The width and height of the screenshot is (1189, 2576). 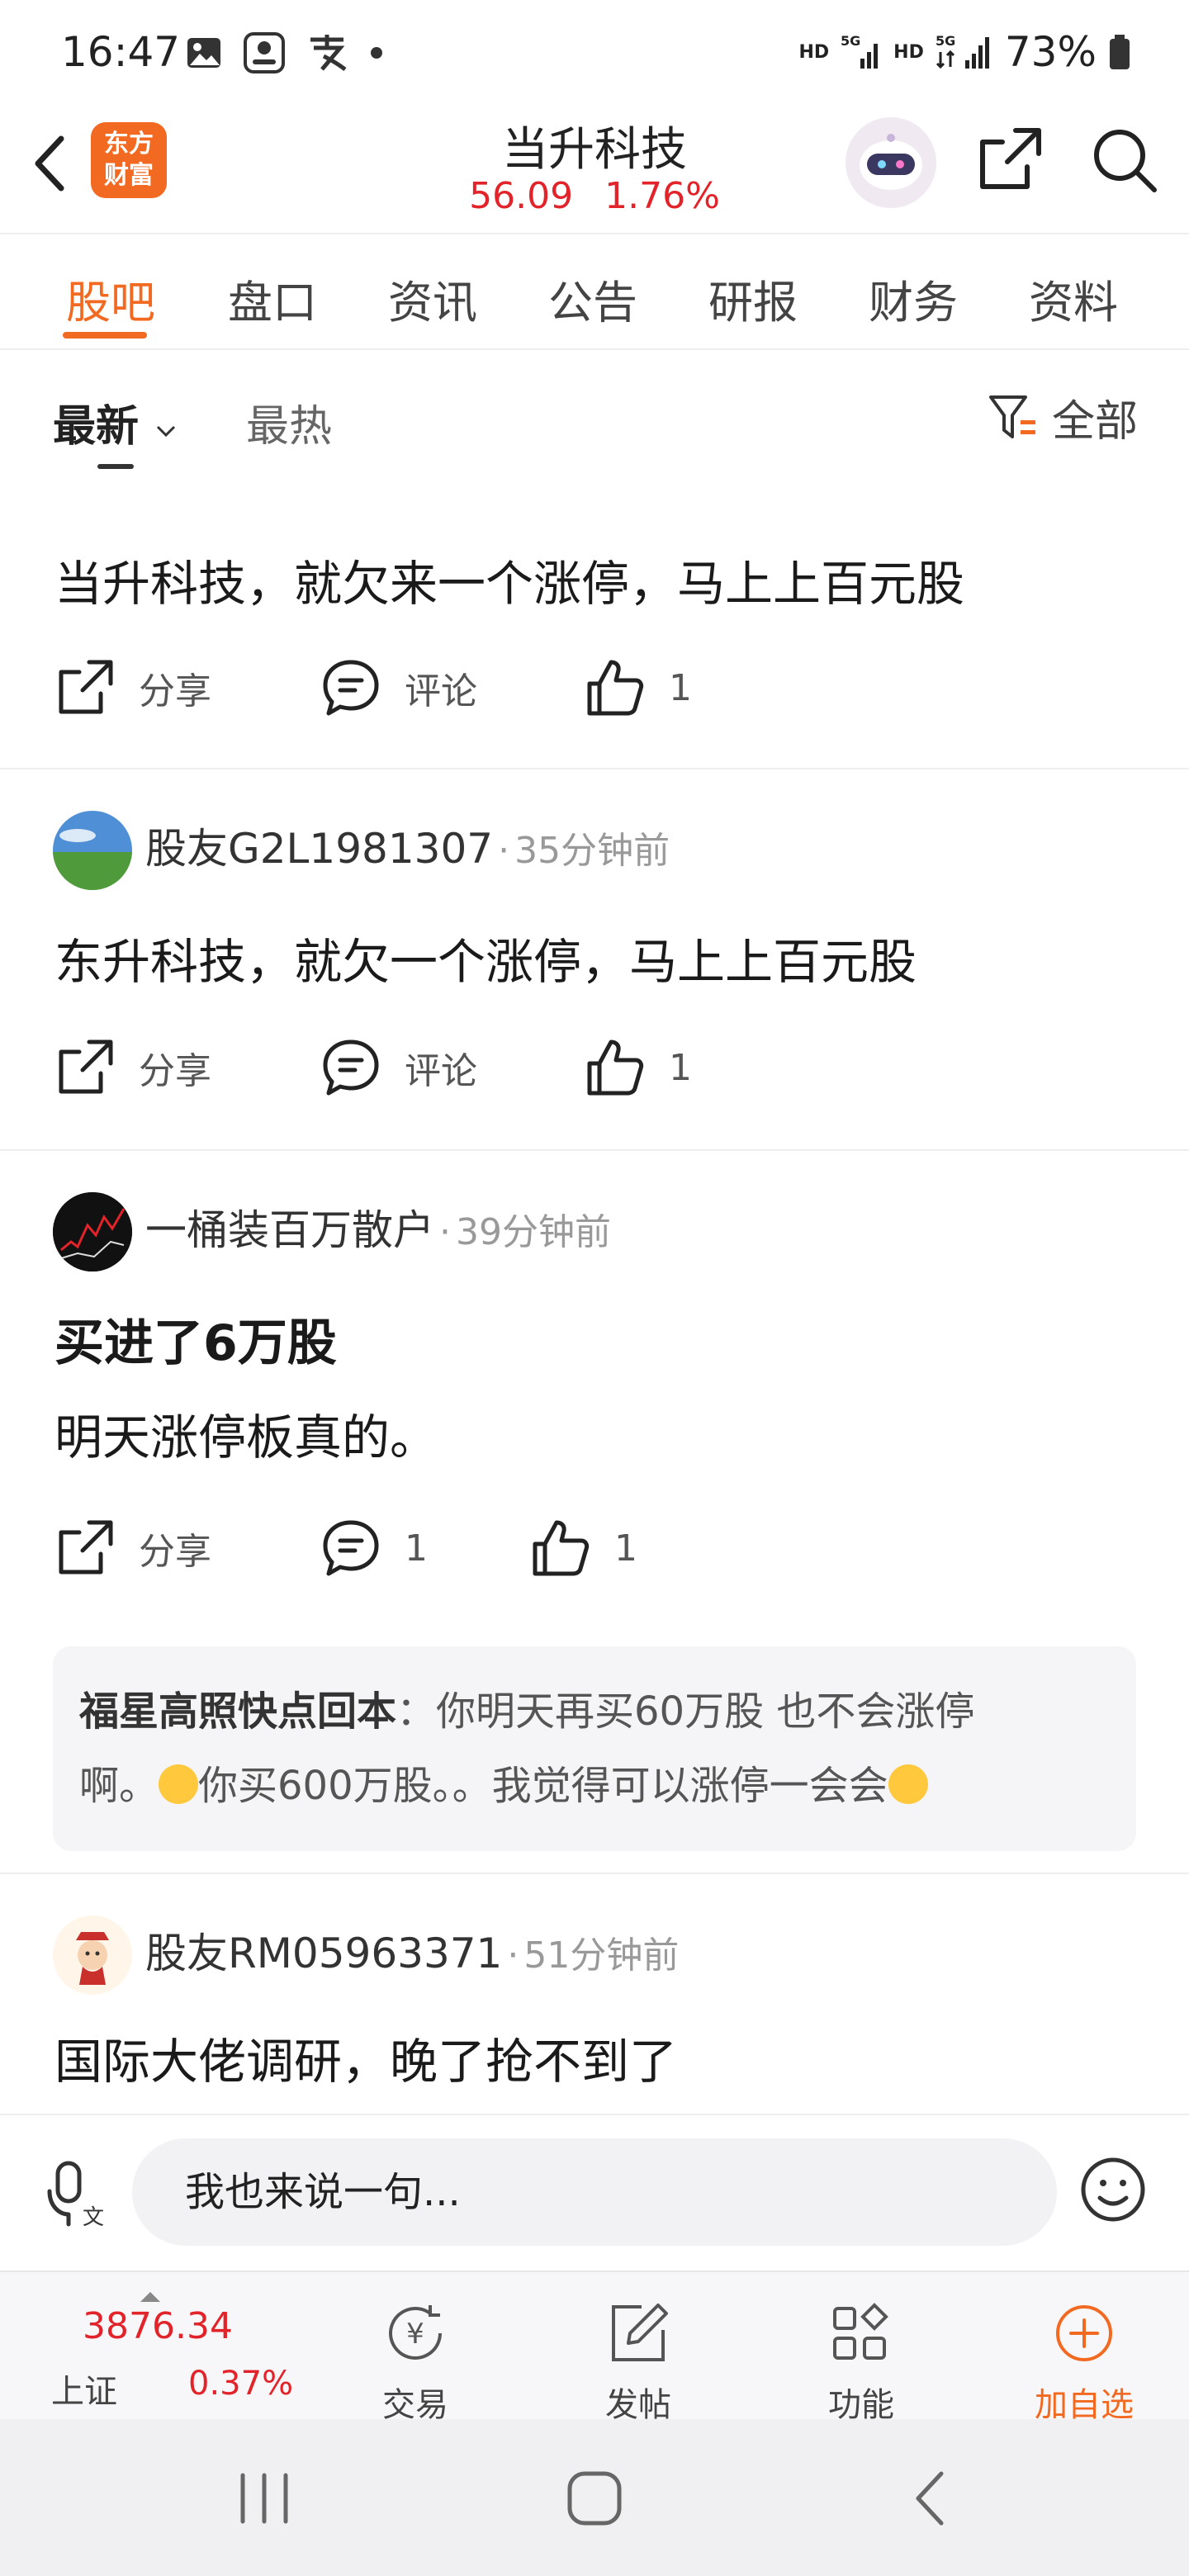 What do you see at coordinates (84, 2392) in the screenshot?
I see `index-name: 上证` at bounding box center [84, 2392].